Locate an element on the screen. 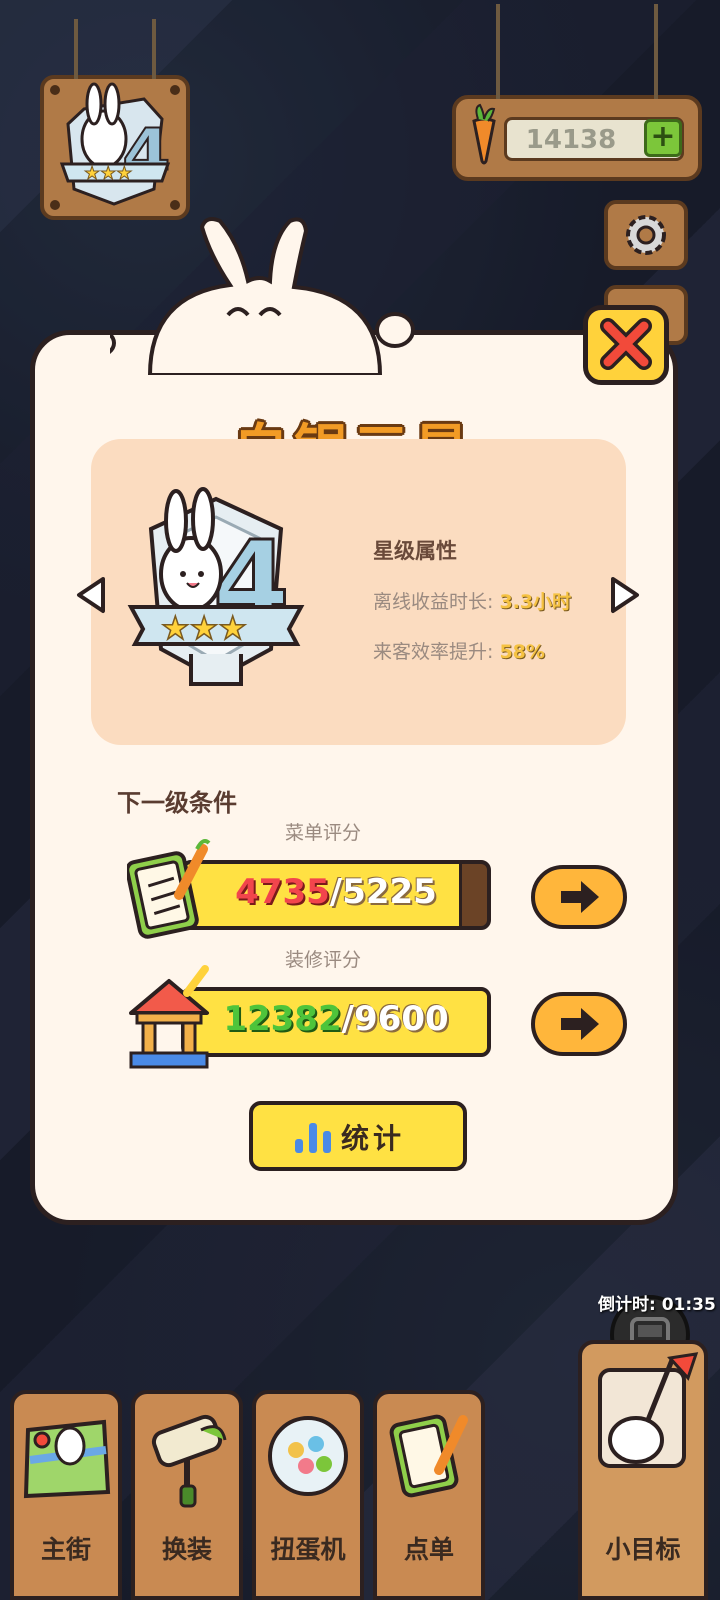  paint-roller-icon is located at coordinates (189, 1461).